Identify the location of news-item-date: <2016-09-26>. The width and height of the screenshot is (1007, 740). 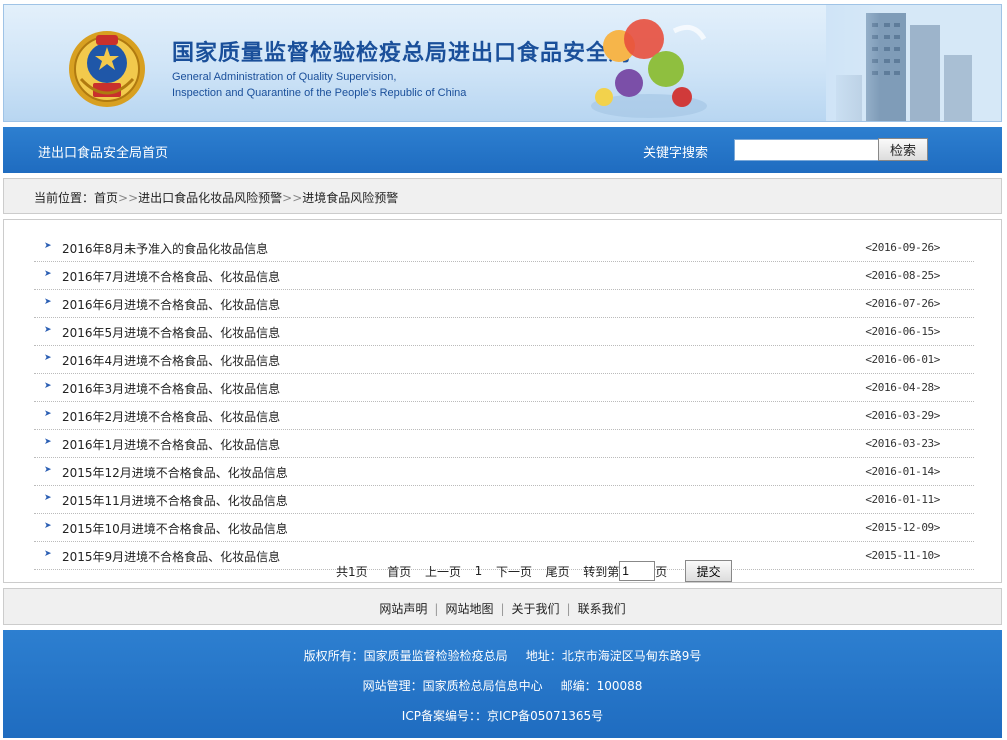
(902, 247).